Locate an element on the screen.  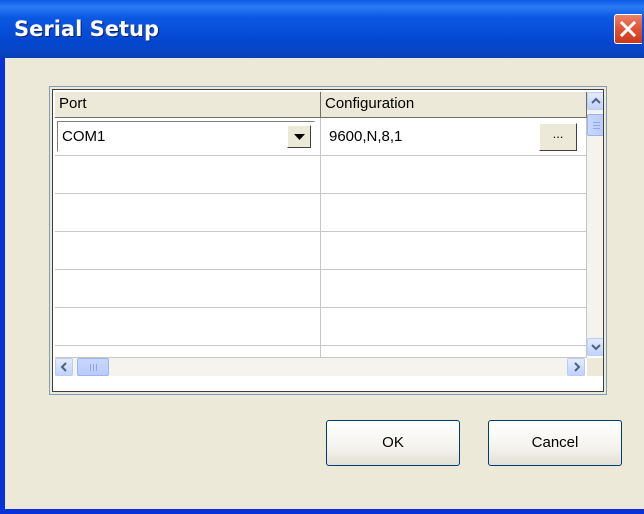
column-header-configuration: Configuration is located at coordinates (454, 105).